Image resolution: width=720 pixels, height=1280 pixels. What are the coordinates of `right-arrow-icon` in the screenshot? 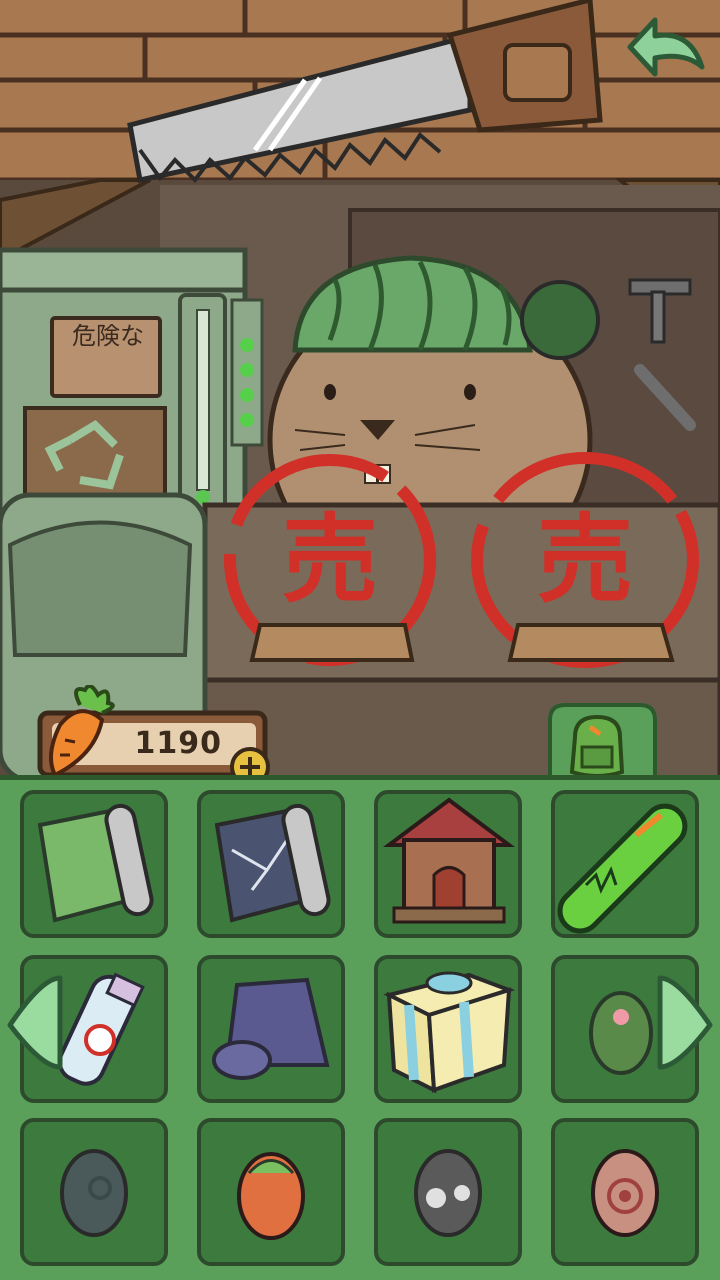 It's located at (685, 1022).